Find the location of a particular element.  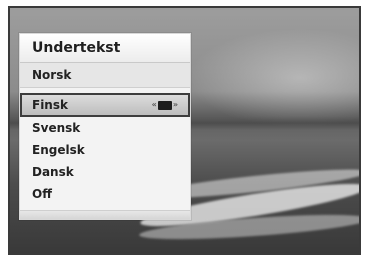

subtitle-option-engelsk: Engelsk is located at coordinates (105, 150).